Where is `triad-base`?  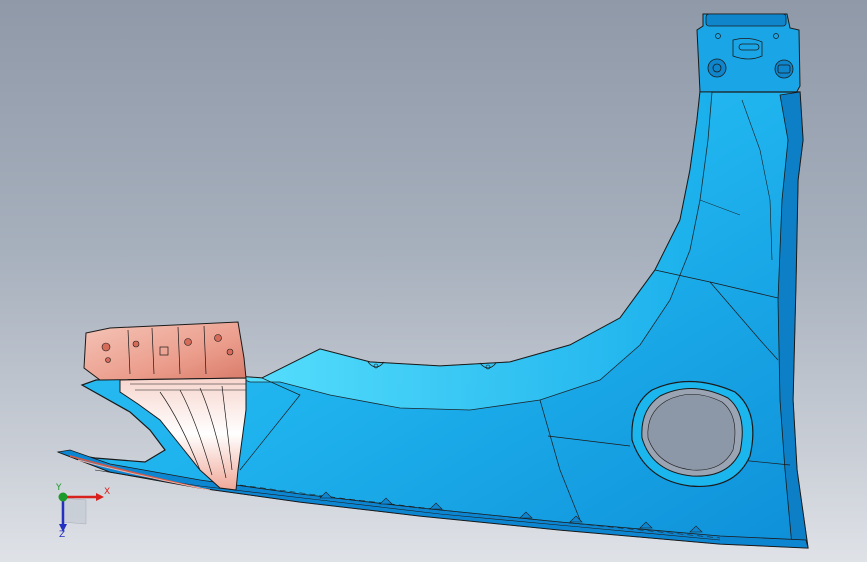
triad-base is located at coordinates (74, 511).